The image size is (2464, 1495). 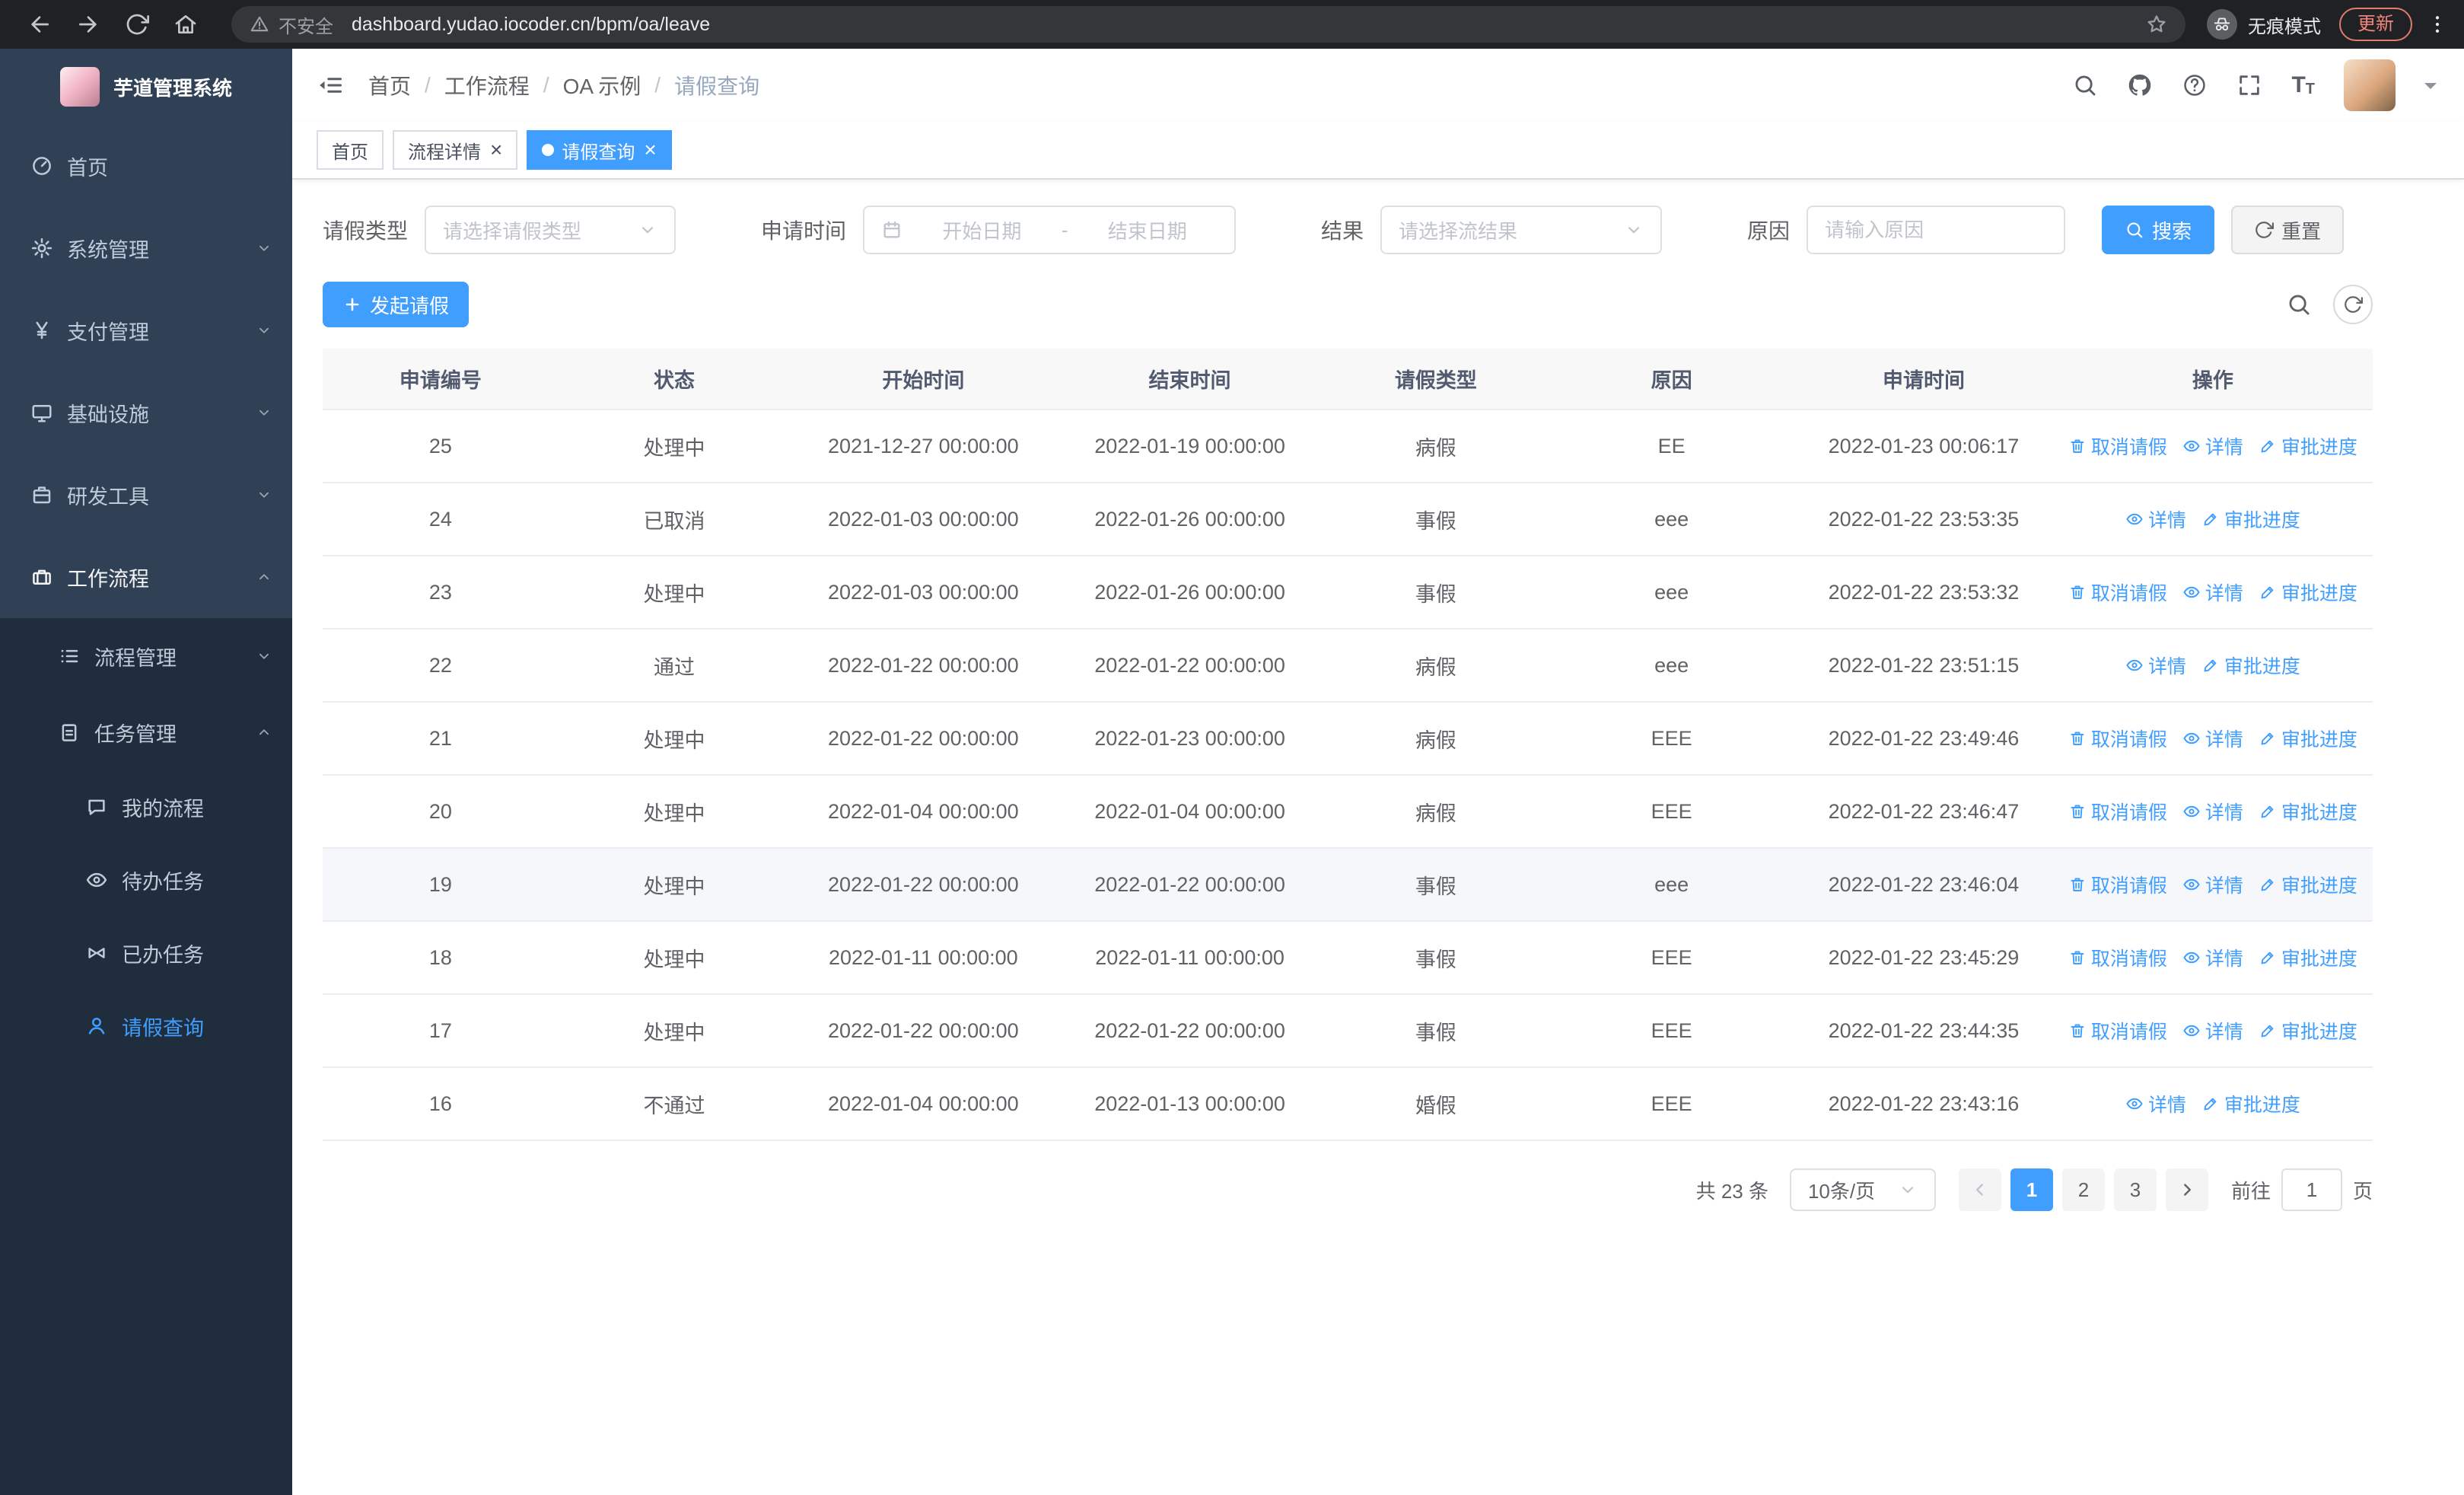 I want to click on cell-actions: 详情 审批进度, so click(x=2212, y=1104).